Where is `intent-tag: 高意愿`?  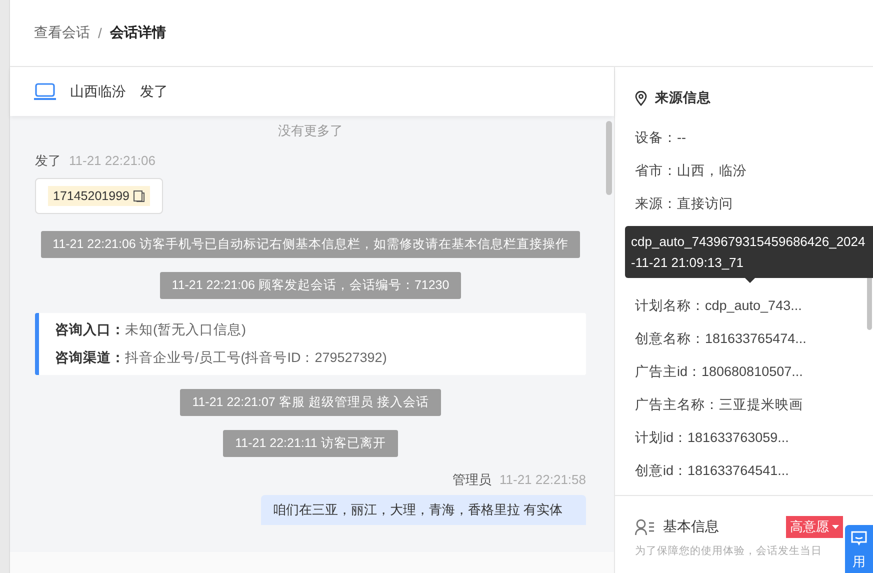
intent-tag: 高意愿 is located at coordinates (814, 527).